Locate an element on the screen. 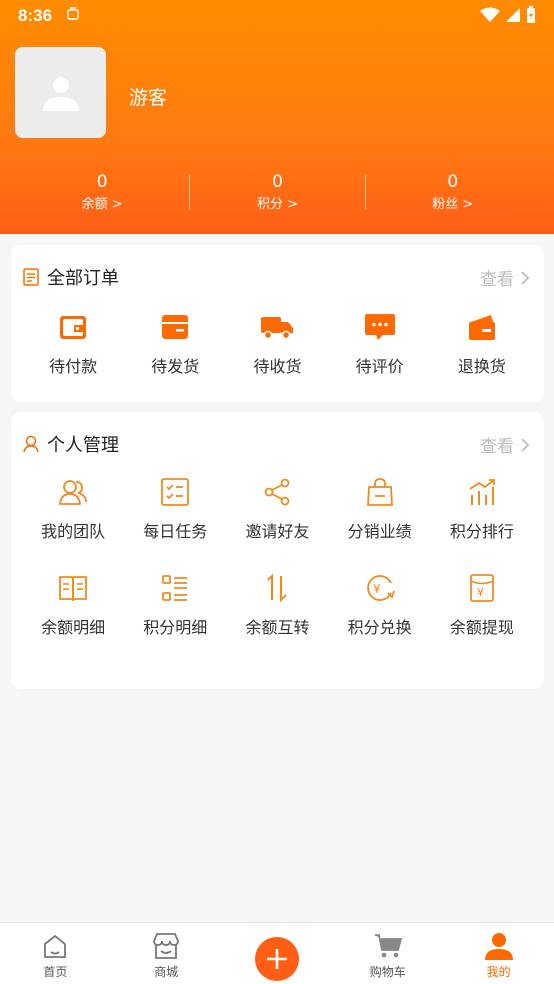 Image resolution: width=554 pixels, height=984 pixels. orders-view-all: 查看 is located at coordinates (505, 277).